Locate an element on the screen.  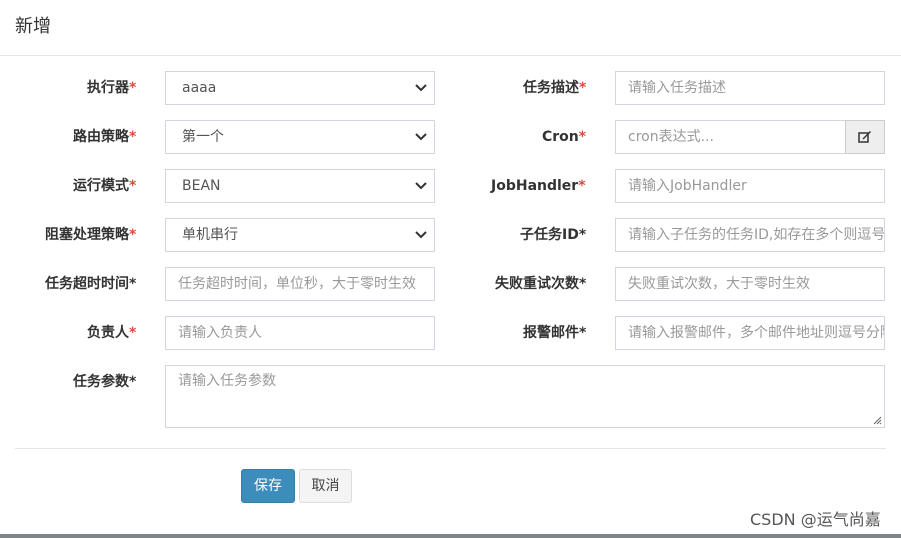
modal-header: 新增 is located at coordinates (450, 28).